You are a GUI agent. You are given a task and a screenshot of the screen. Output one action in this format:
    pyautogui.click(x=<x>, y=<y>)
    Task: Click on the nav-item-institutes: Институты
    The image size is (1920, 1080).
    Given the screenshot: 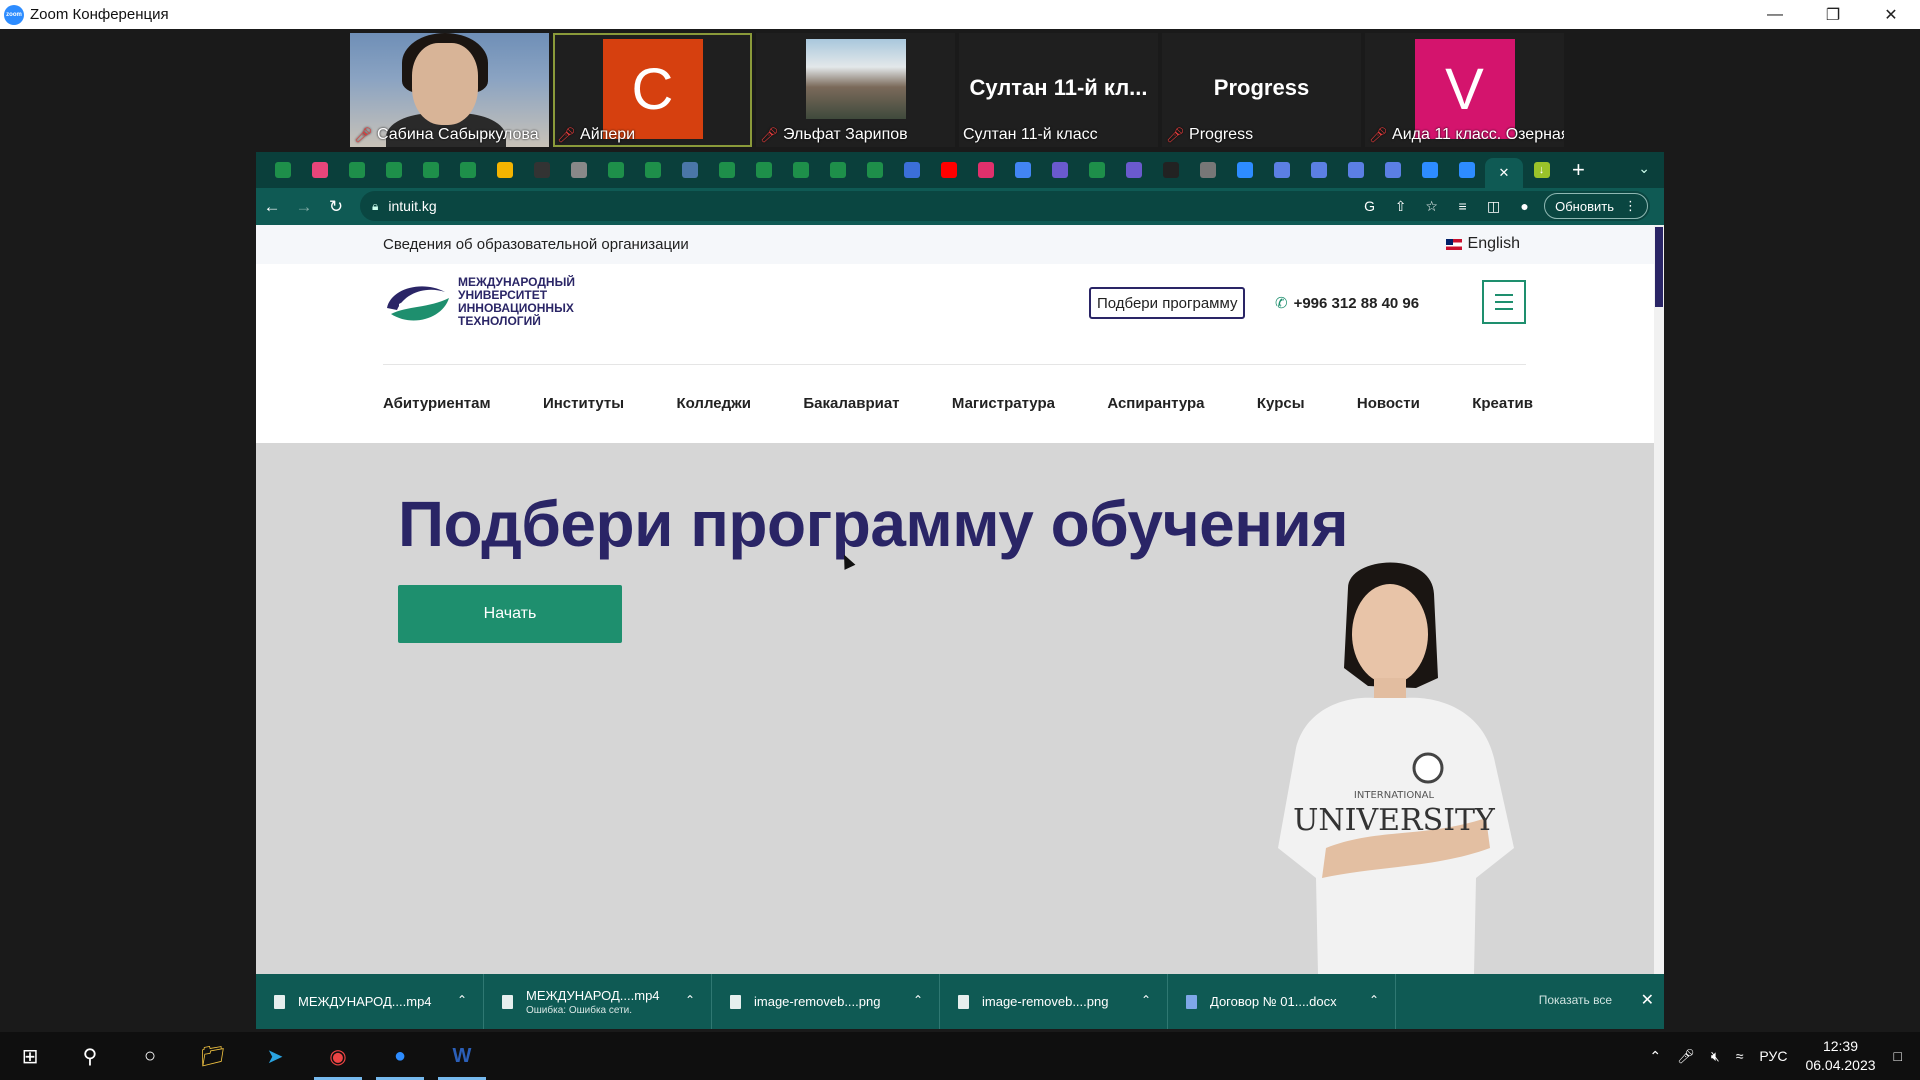 What is the action you would take?
    pyautogui.click(x=583, y=403)
    